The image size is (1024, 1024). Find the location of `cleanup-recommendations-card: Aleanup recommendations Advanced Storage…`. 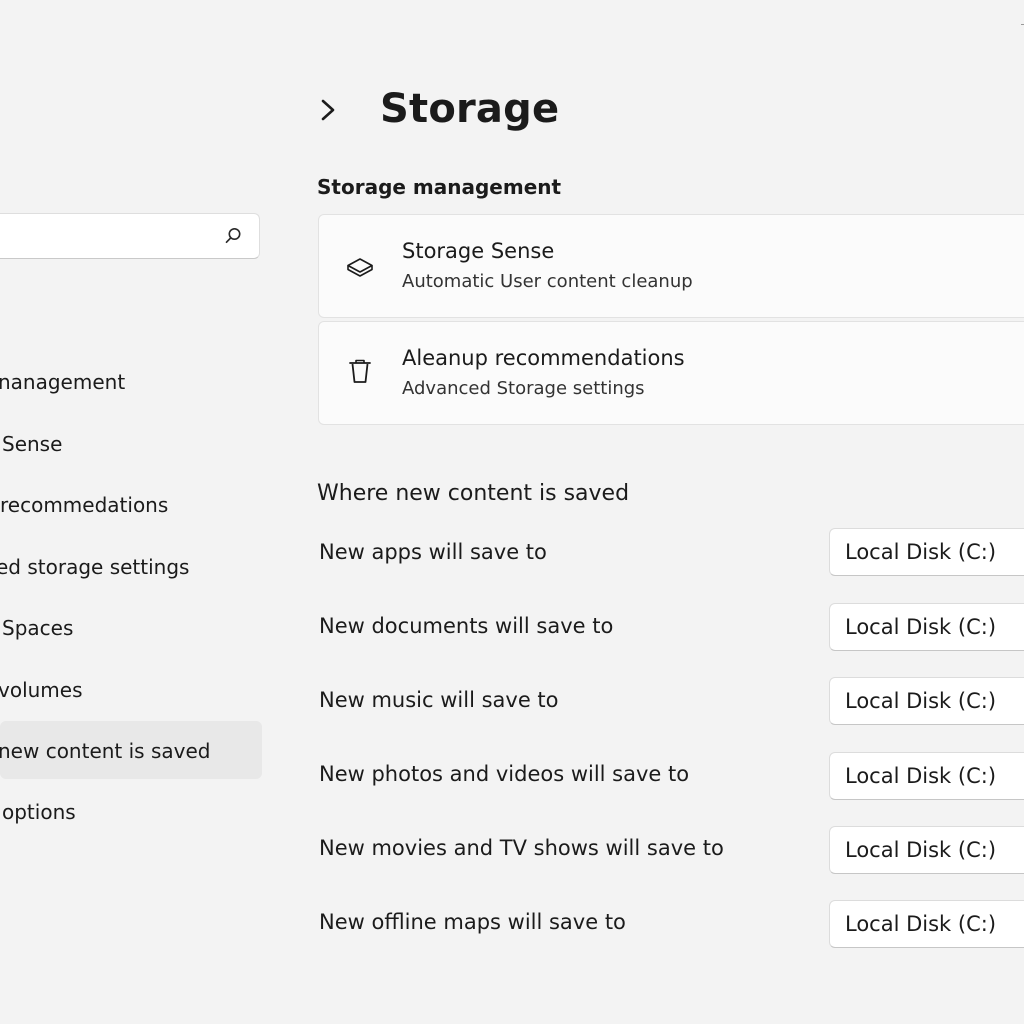

cleanup-recommendations-card: Aleanup recommendations Advanced Storage… is located at coordinates (671, 373).